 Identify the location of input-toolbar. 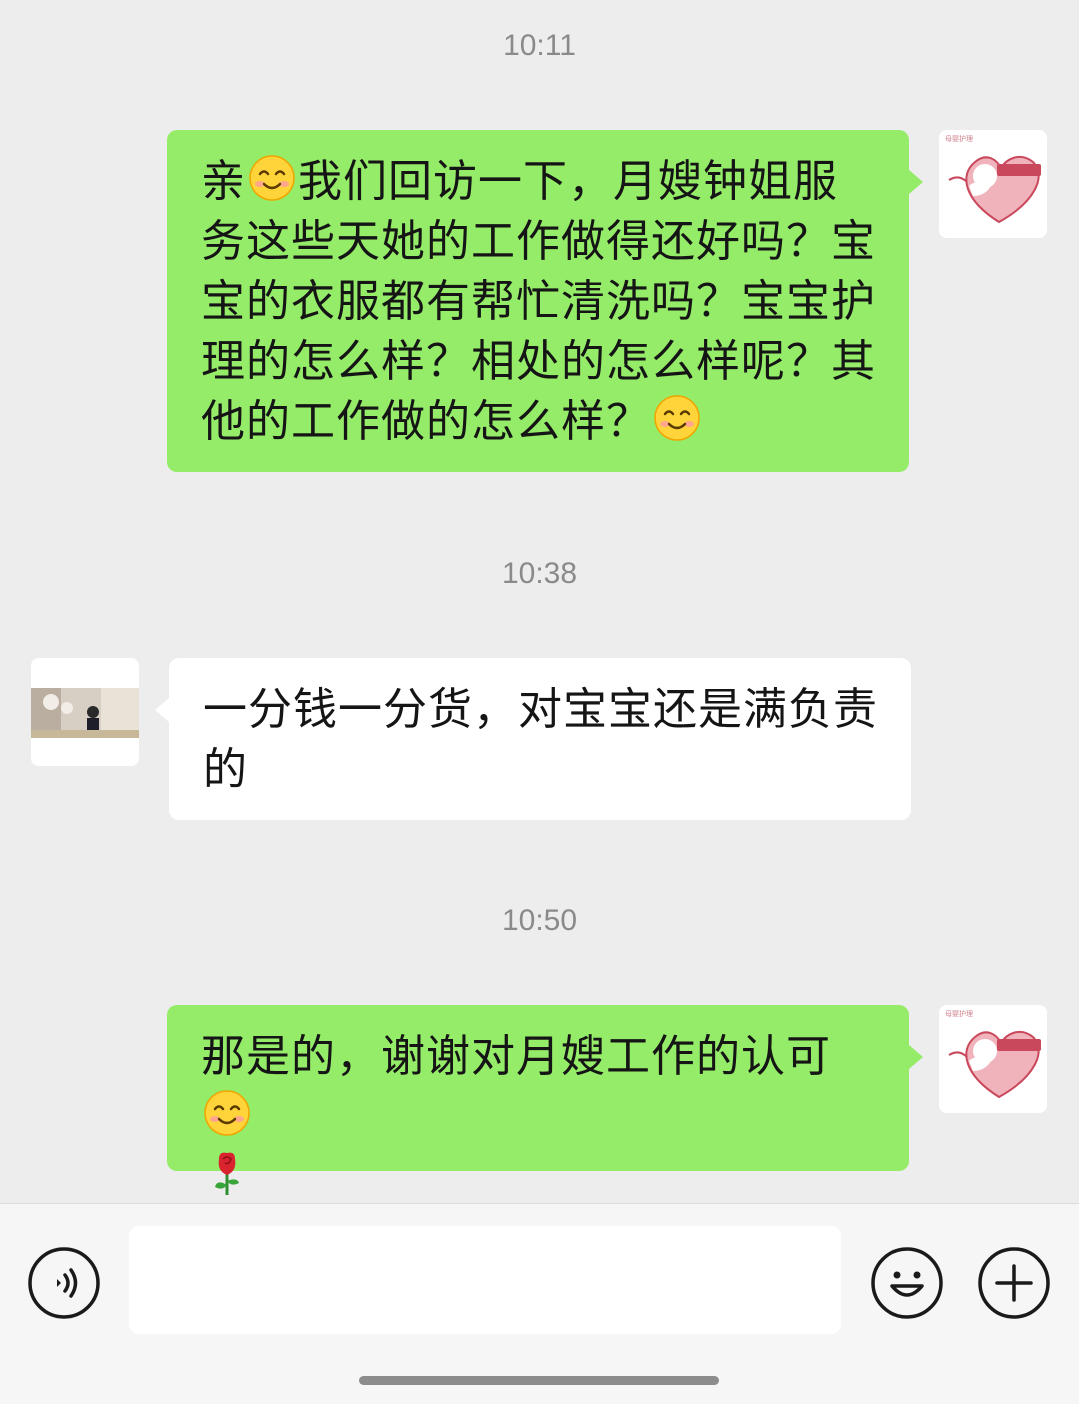
(539, 1303).